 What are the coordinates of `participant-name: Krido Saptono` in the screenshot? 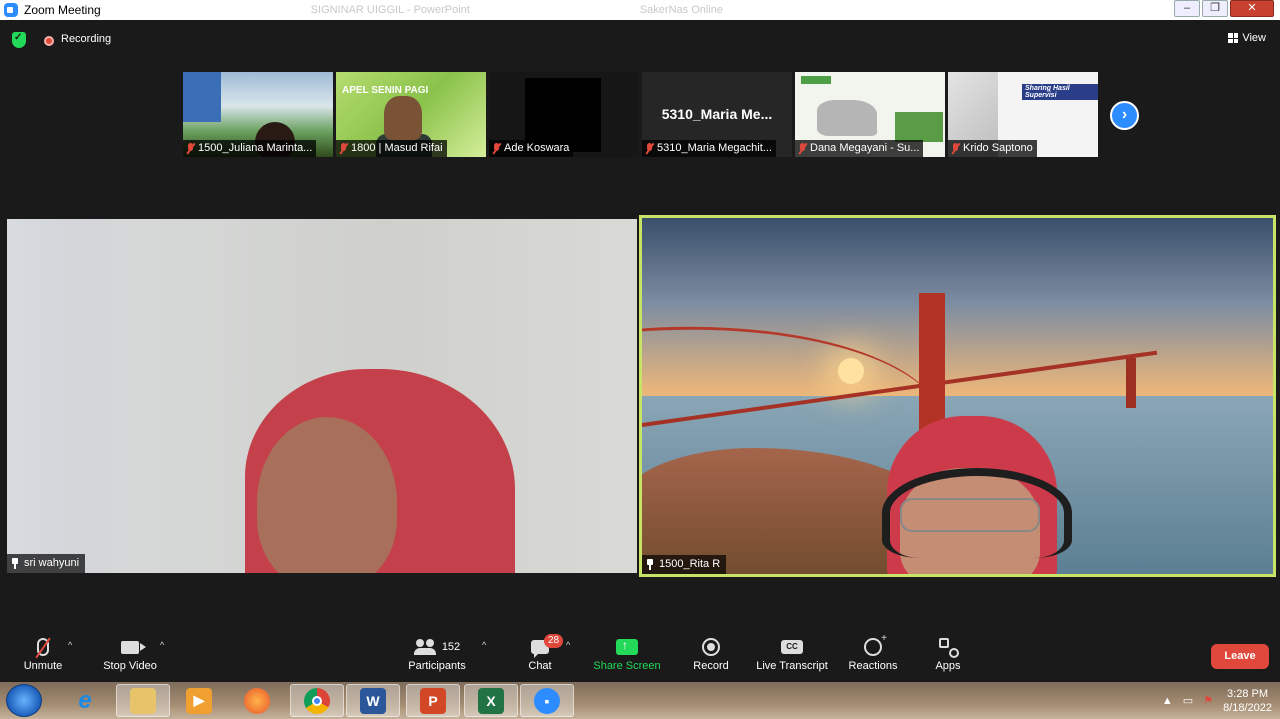 It's located at (998, 148).